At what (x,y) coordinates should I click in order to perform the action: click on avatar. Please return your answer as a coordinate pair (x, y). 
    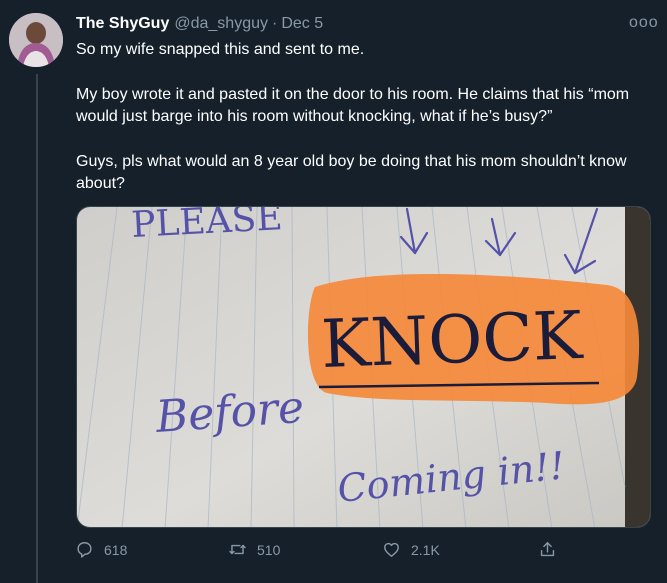
    Looking at the image, I should click on (36, 40).